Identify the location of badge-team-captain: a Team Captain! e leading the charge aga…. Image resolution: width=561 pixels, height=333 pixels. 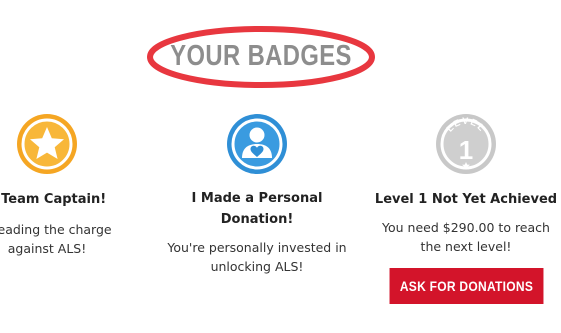
(73, 185).